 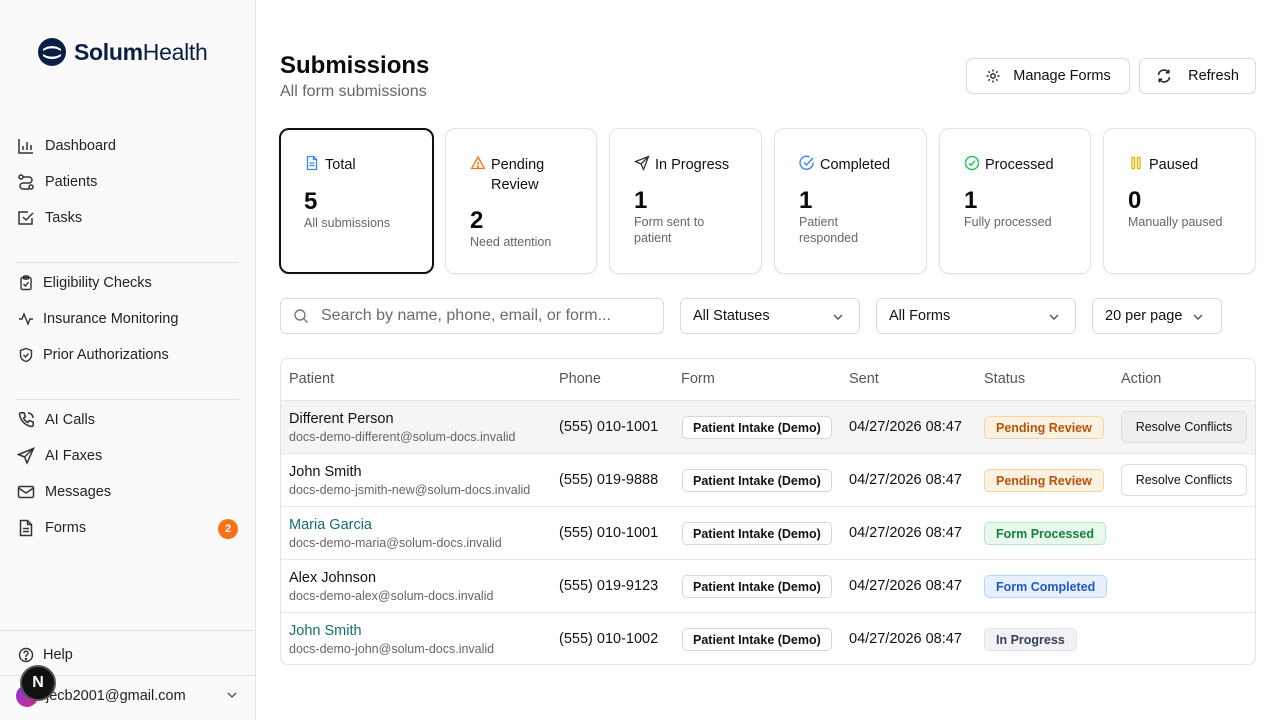 I want to click on user-email: jecb2001@gmail.com, so click(x=116, y=696).